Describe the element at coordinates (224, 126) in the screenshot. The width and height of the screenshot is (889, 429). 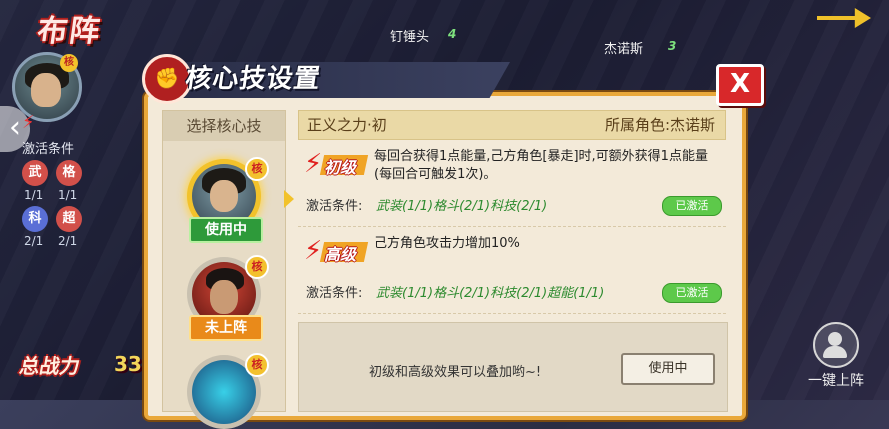
I see `skill-select-title: 选择核心技` at that location.